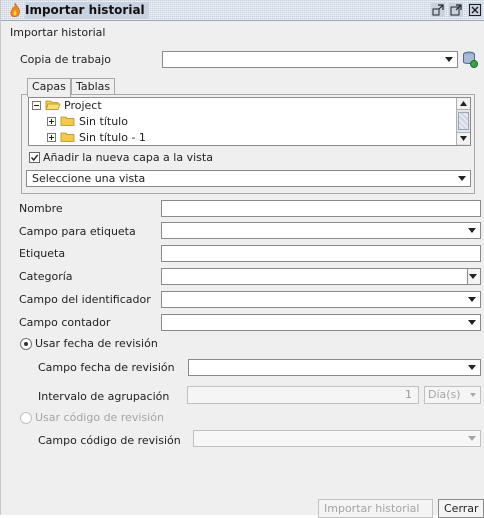 This screenshot has width=484, height=518. Describe the element at coordinates (337, 438) in the screenshot. I see `code-field-select` at that location.